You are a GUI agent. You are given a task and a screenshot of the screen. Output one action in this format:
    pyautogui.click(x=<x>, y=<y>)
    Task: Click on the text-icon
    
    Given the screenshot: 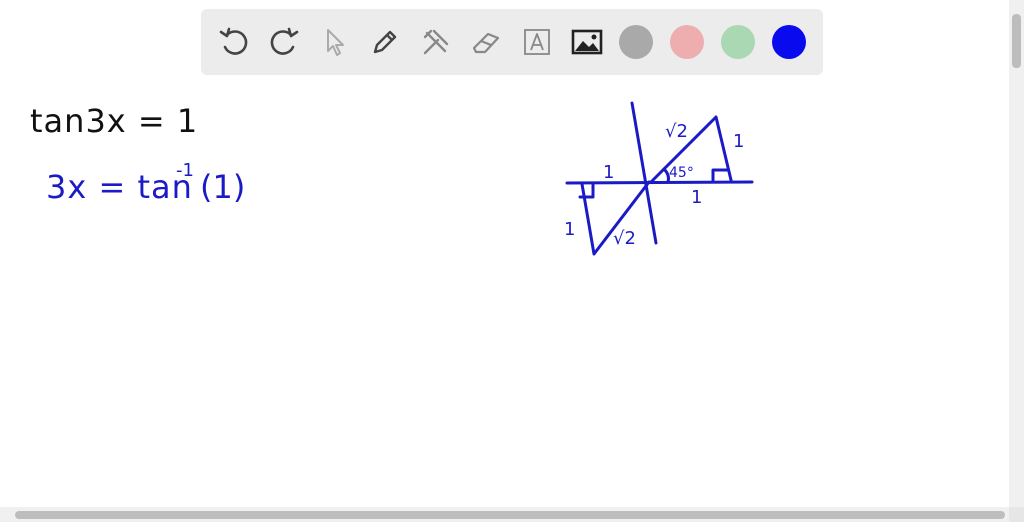 What is the action you would take?
    pyautogui.click(x=536, y=42)
    